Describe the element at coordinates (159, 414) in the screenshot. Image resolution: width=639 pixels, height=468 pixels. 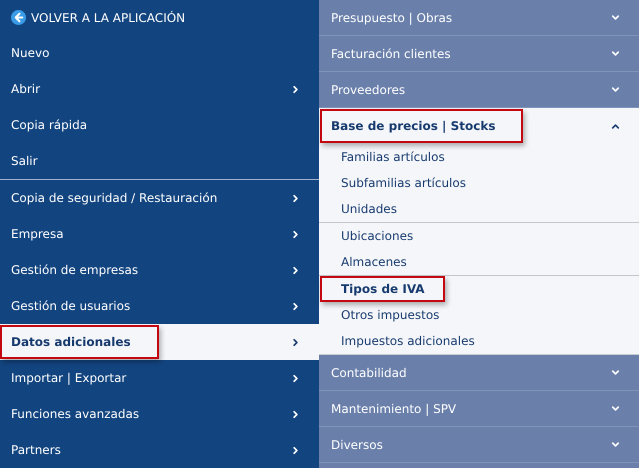
I see `menu-item: Funciones avanzadas` at that location.